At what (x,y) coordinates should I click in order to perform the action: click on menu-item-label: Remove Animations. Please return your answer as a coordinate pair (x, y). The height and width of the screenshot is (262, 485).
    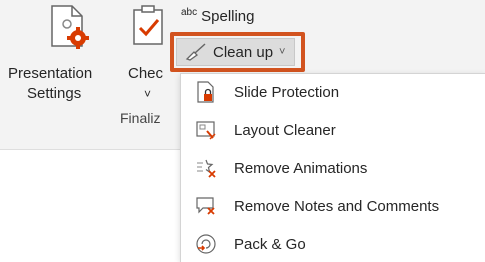
    Looking at the image, I should click on (301, 168).